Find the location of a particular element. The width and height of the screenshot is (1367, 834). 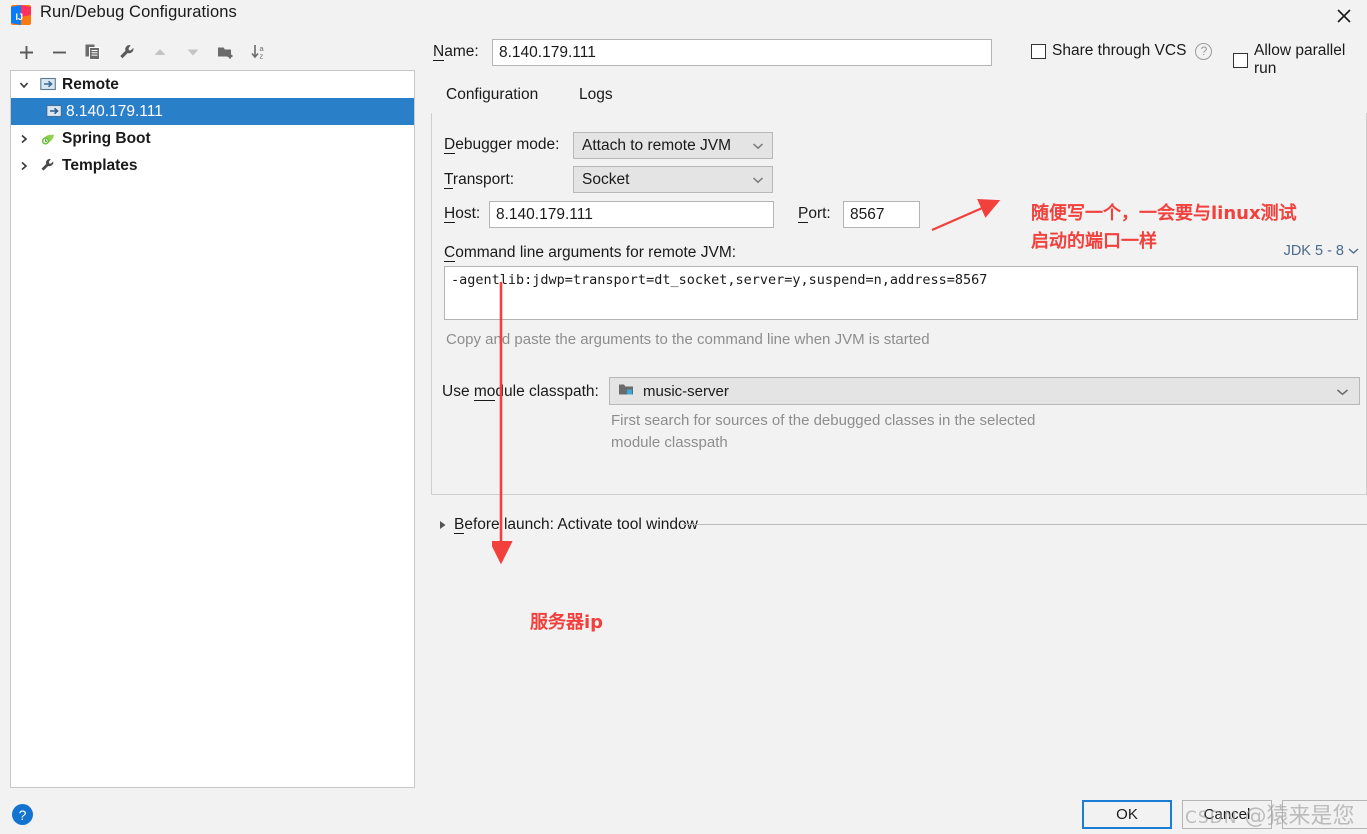

before-launch-separator is located at coordinates (1024, 524).